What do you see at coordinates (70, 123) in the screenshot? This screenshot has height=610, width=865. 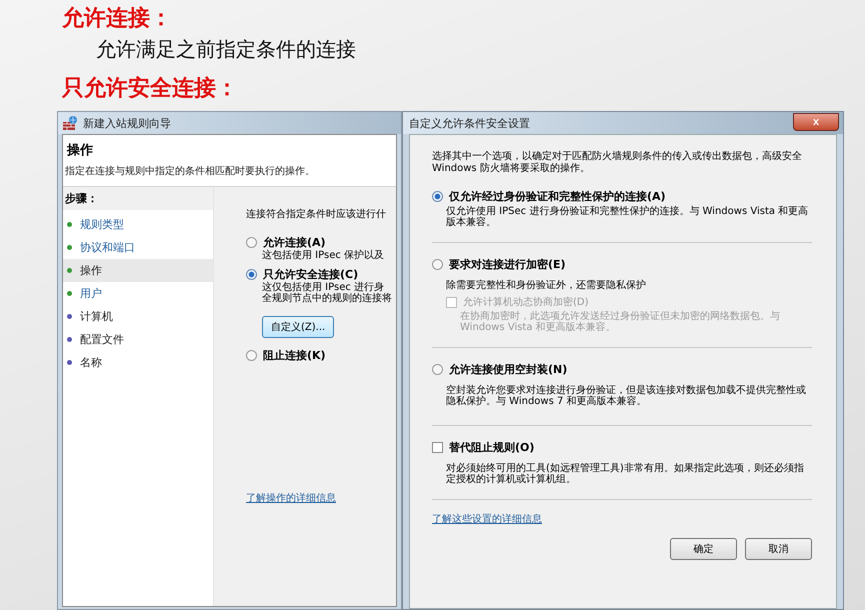 I see `firewall-icon` at bounding box center [70, 123].